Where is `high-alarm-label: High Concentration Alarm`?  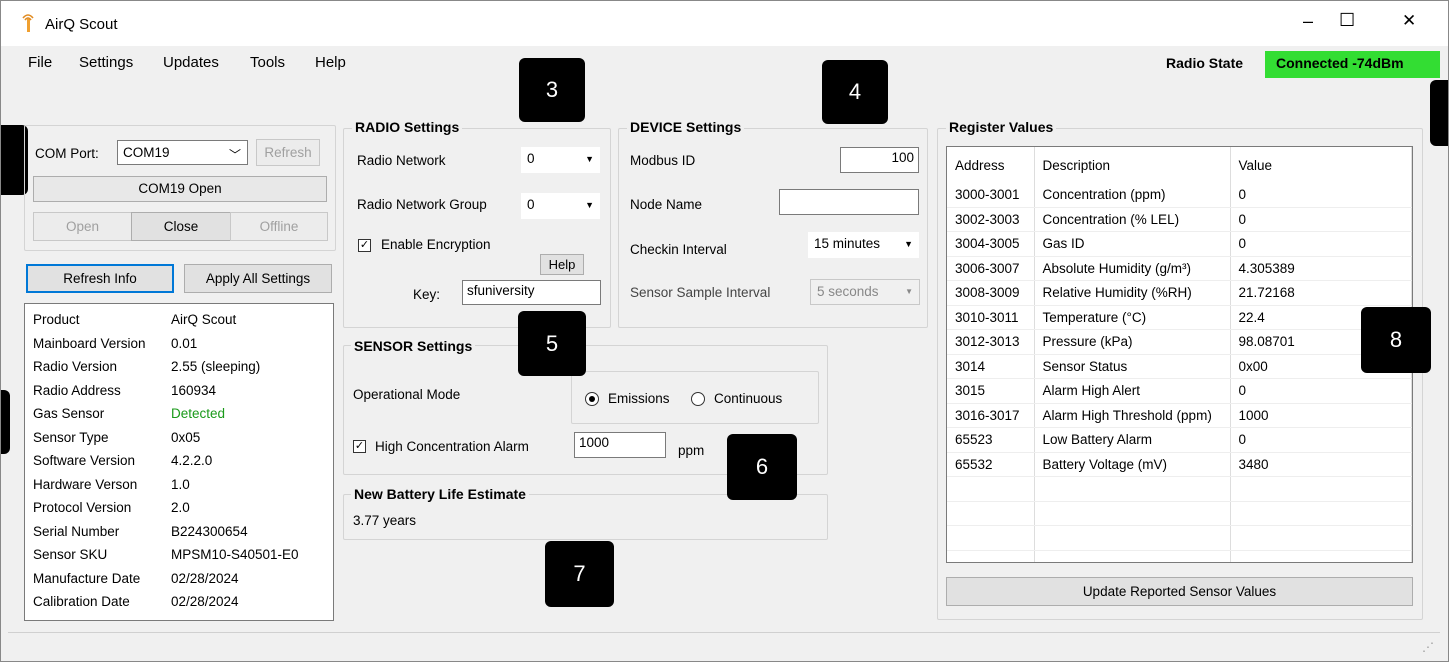
high-alarm-label: High Concentration Alarm is located at coordinates (452, 446).